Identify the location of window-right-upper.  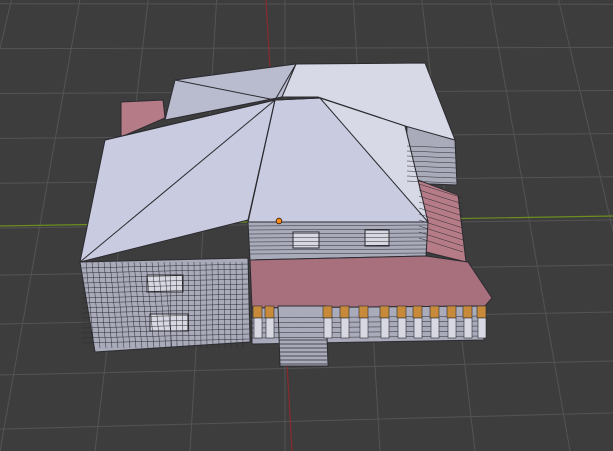
(377, 238).